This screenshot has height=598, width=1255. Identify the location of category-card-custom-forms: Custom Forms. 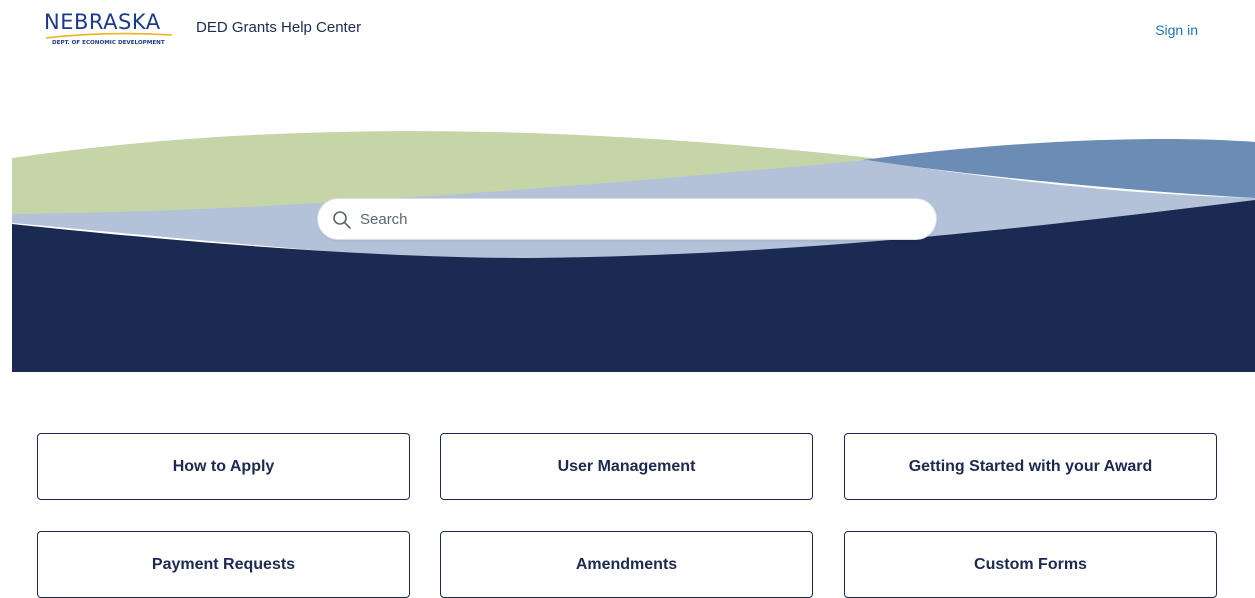
(1030, 564).